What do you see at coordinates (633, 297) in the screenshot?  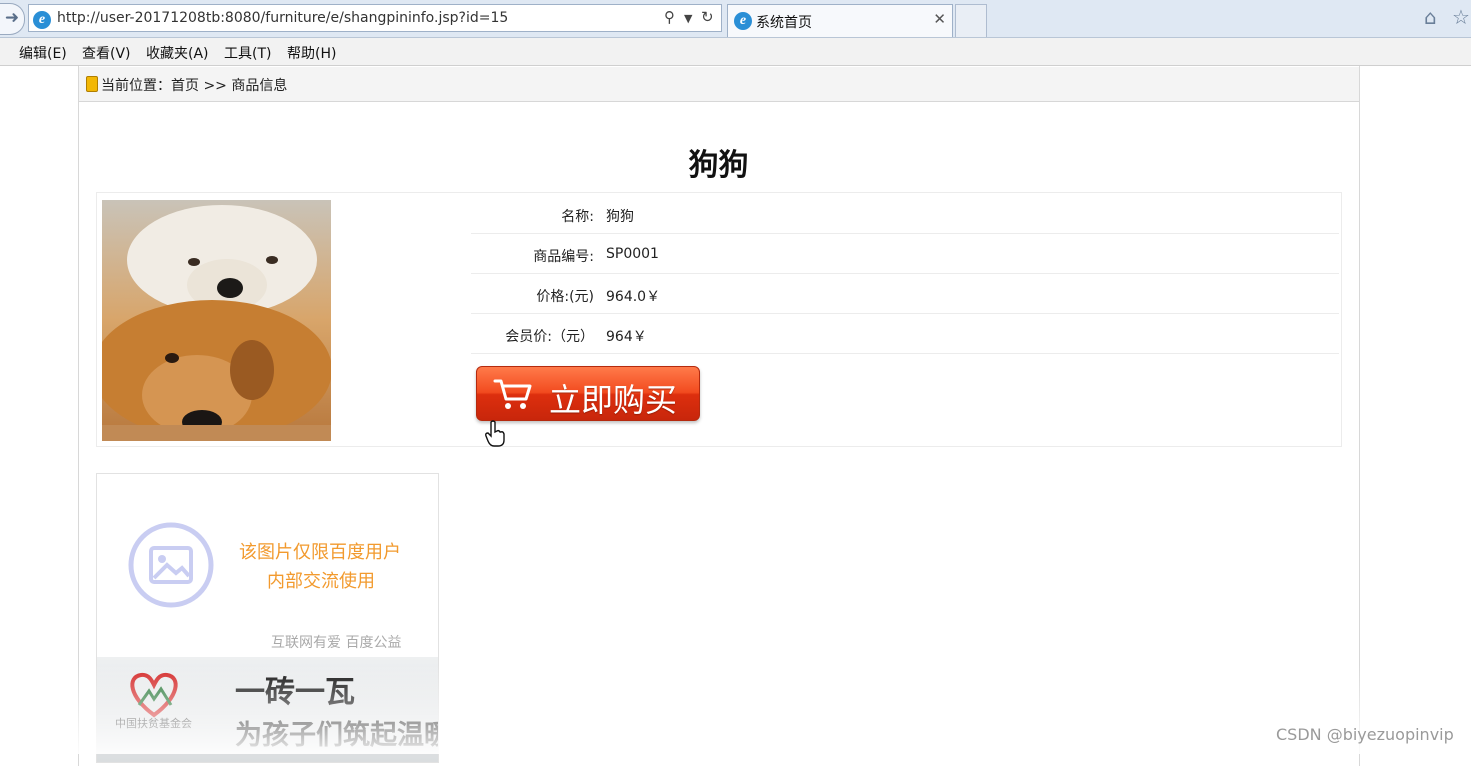 I see `info-value: 964.0￥` at bounding box center [633, 297].